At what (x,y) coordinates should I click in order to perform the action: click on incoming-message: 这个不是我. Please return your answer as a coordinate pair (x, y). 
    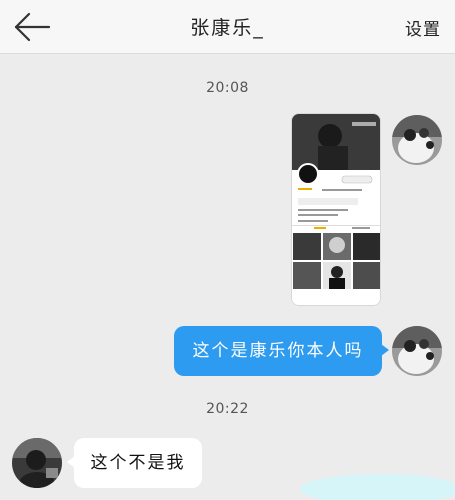
    Looking at the image, I should click on (134, 463).